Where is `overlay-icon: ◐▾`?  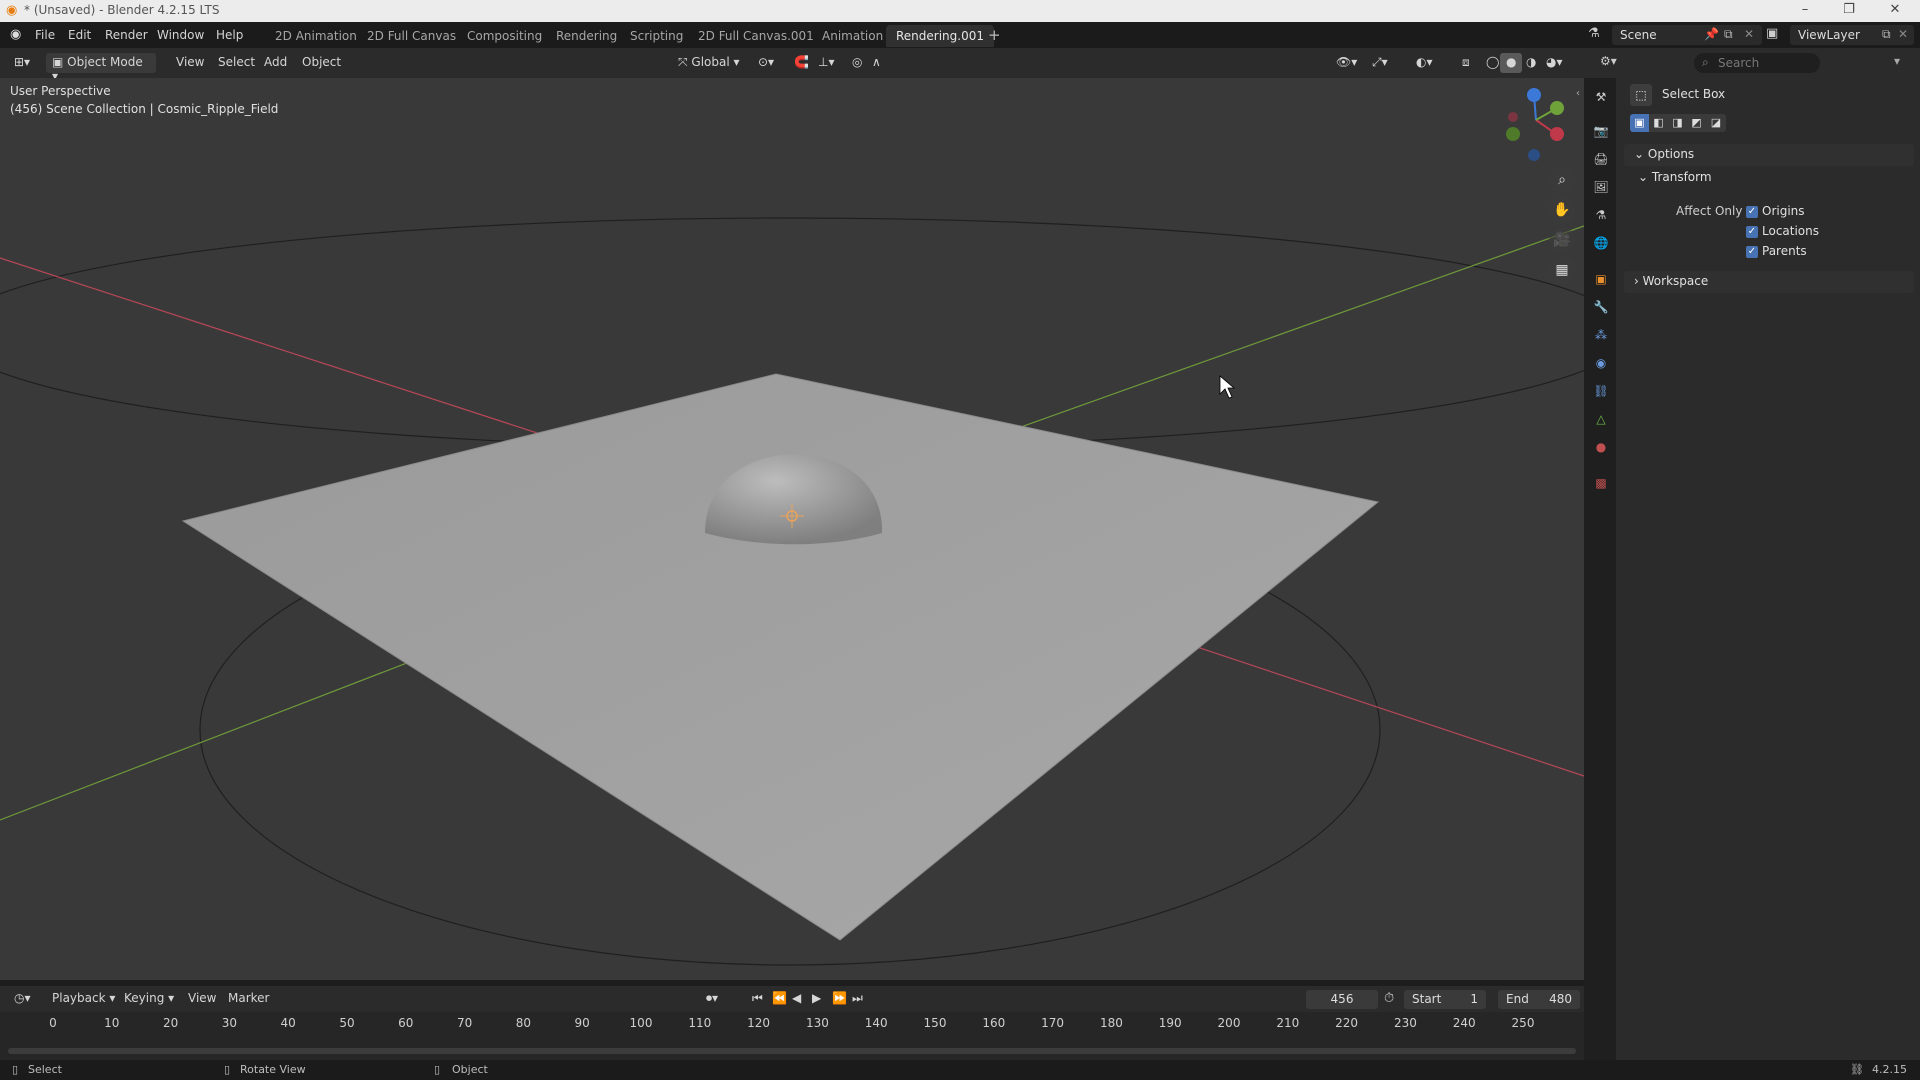 overlay-icon: ◐▾ is located at coordinates (1424, 63).